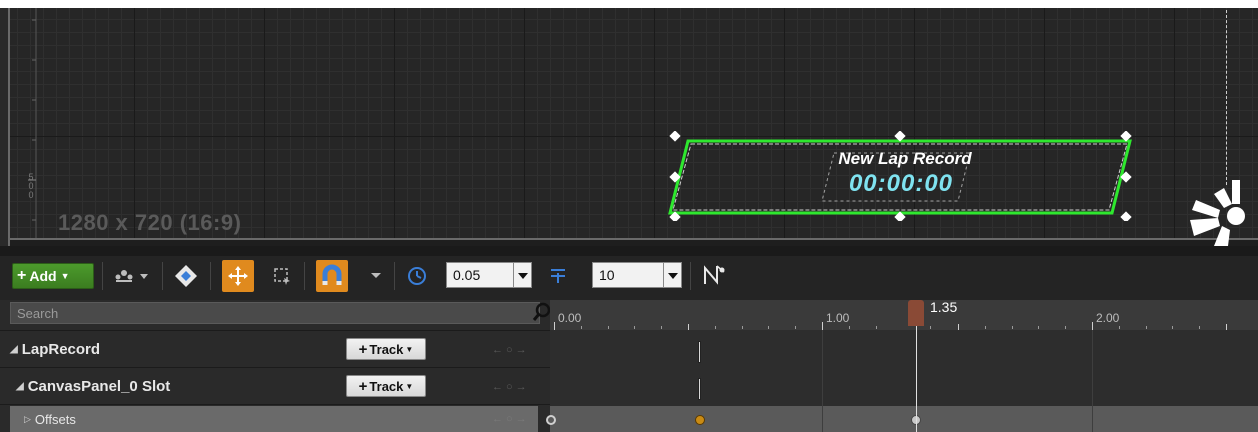 This screenshot has width=1258, height=432. What do you see at coordinates (150, 222) in the screenshot?
I see `resolution-label: 1280 x 720 (16:9)` at bounding box center [150, 222].